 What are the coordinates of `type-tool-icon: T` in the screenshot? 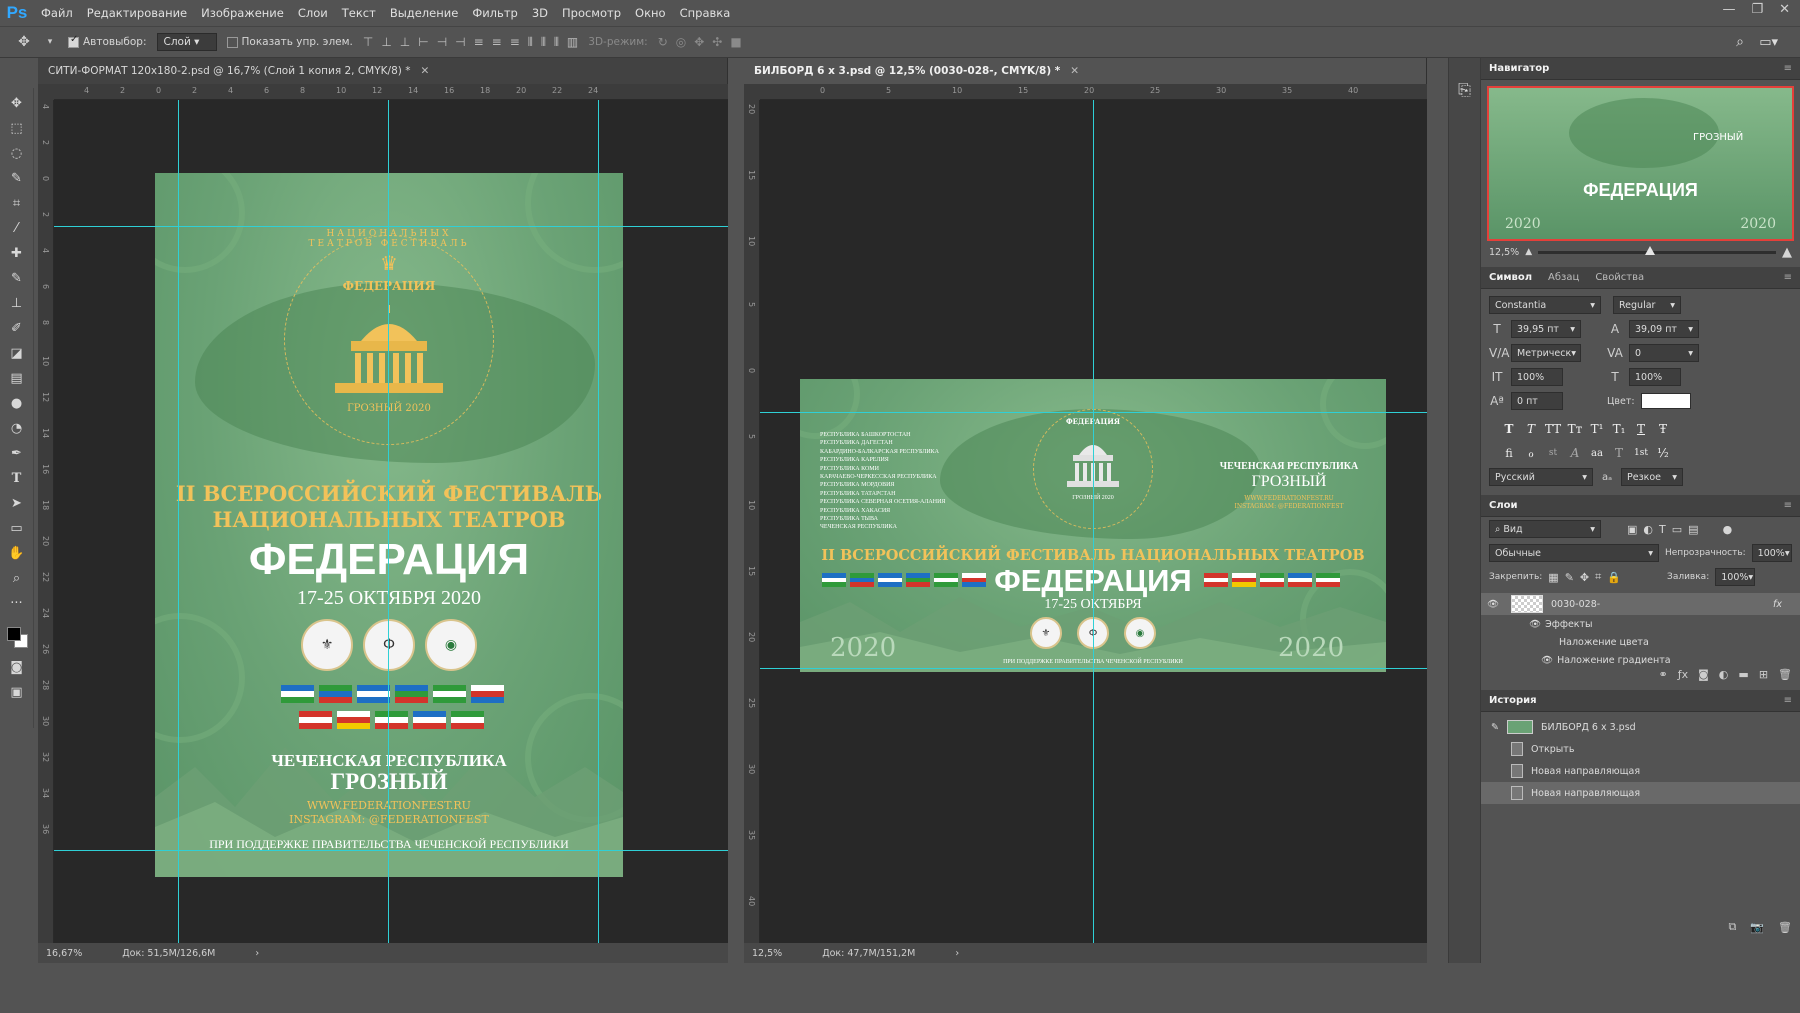 It's located at (17, 478).